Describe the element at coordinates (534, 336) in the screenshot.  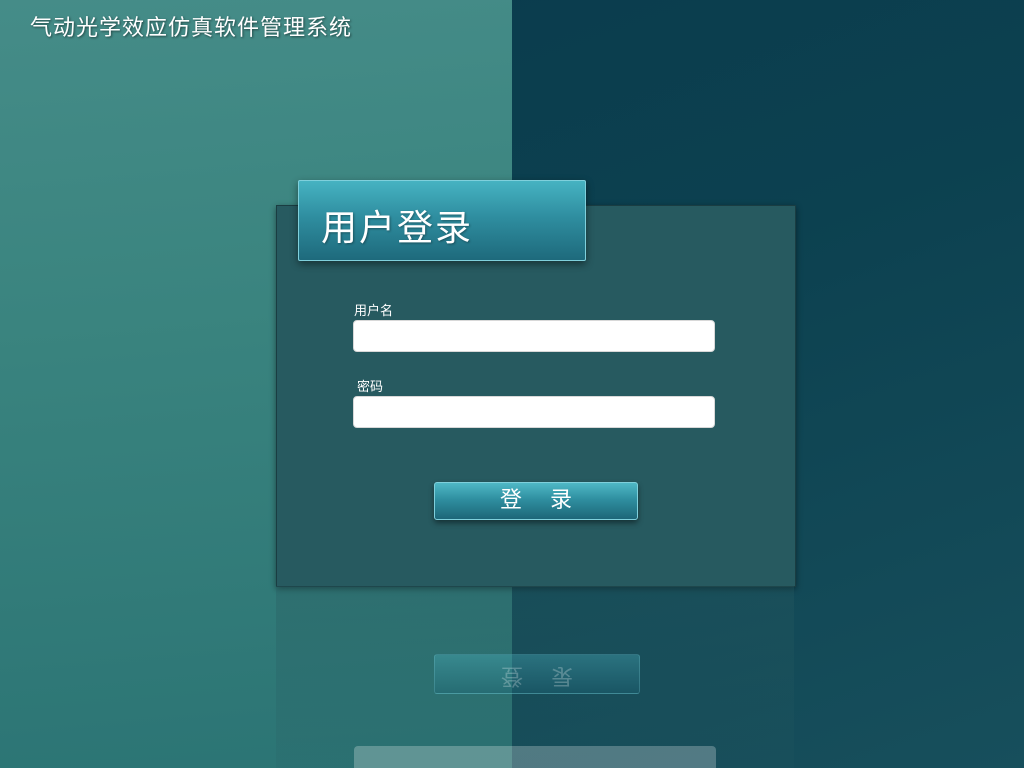
I see `username-input` at that location.